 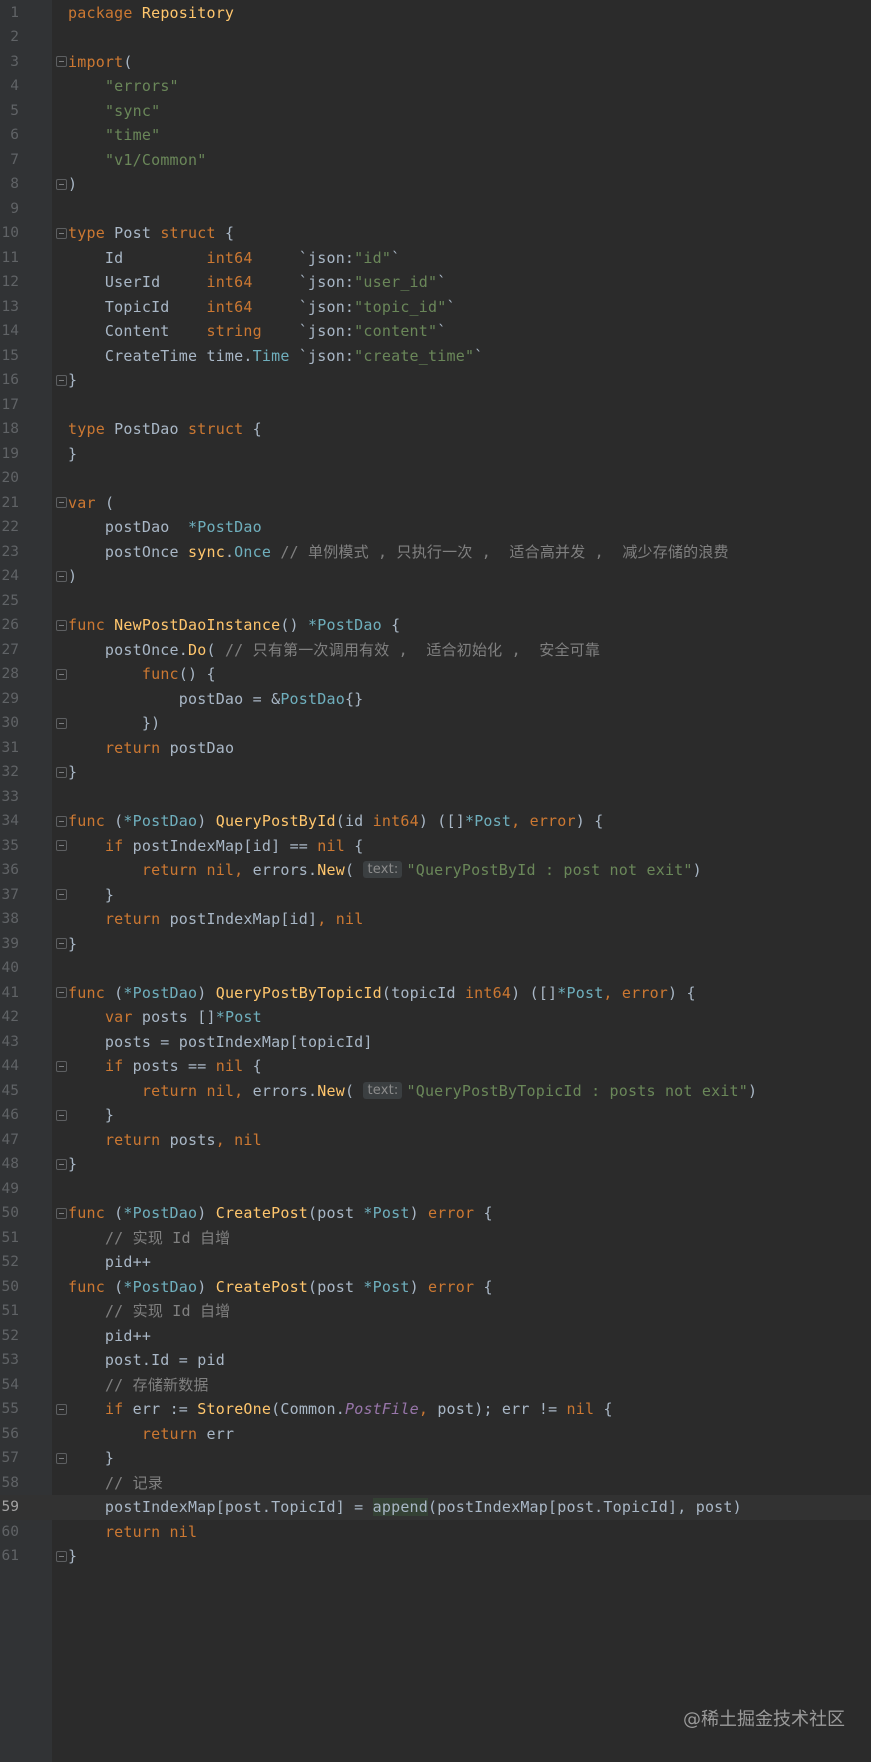 What do you see at coordinates (435, 184) in the screenshot?
I see `code-line: 8)` at bounding box center [435, 184].